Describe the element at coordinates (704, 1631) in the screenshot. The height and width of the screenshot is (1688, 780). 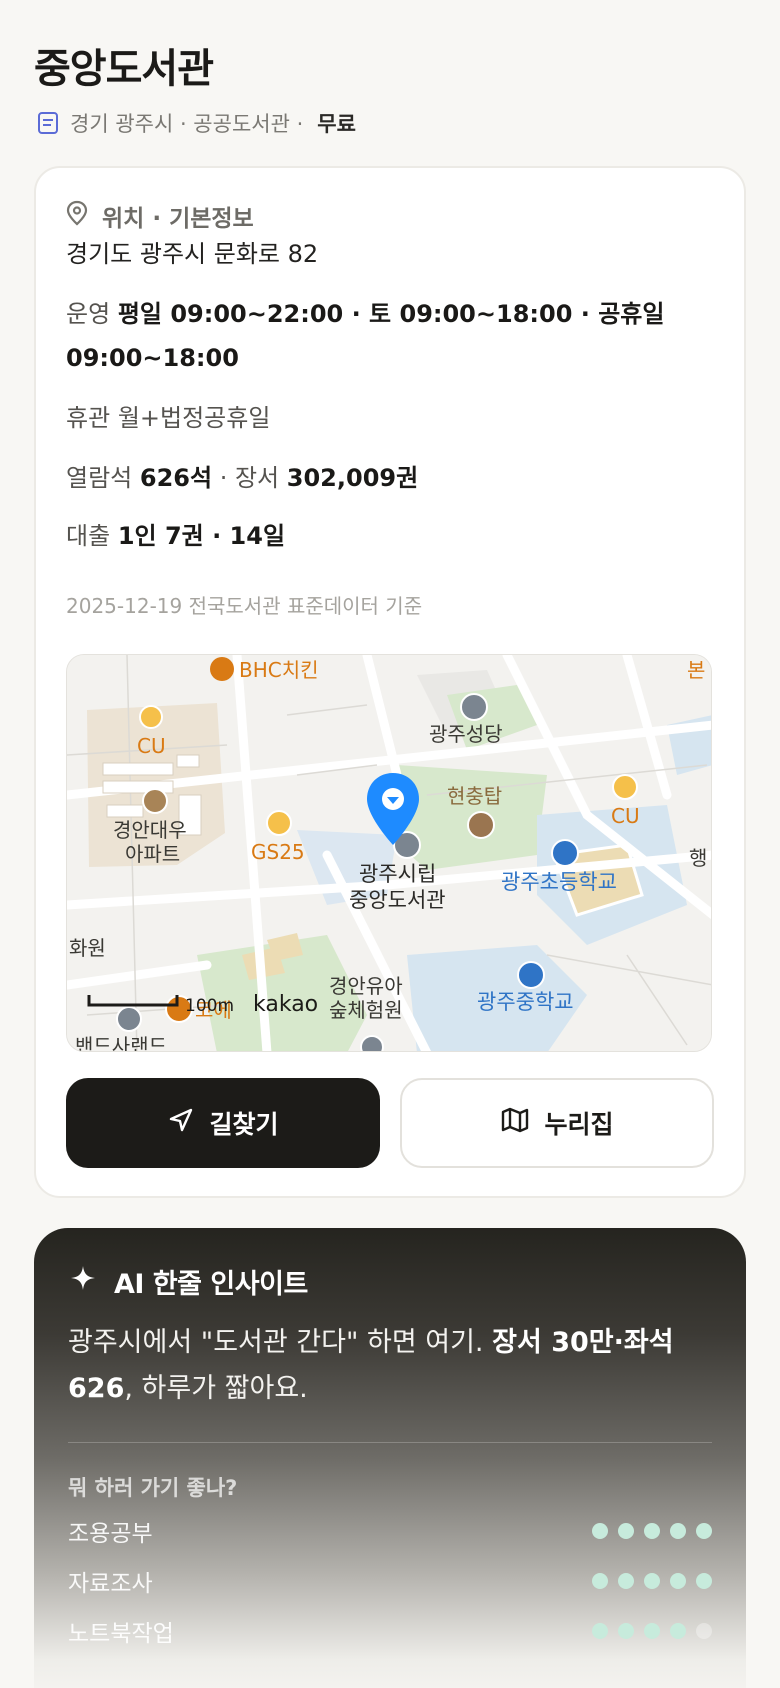
I see `rating-dot-empty` at that location.